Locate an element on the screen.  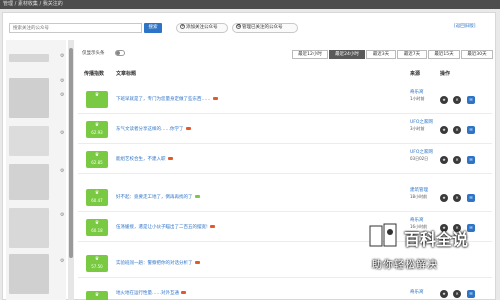
old-version-link: [返回旧版] is located at coordinates (465, 26).